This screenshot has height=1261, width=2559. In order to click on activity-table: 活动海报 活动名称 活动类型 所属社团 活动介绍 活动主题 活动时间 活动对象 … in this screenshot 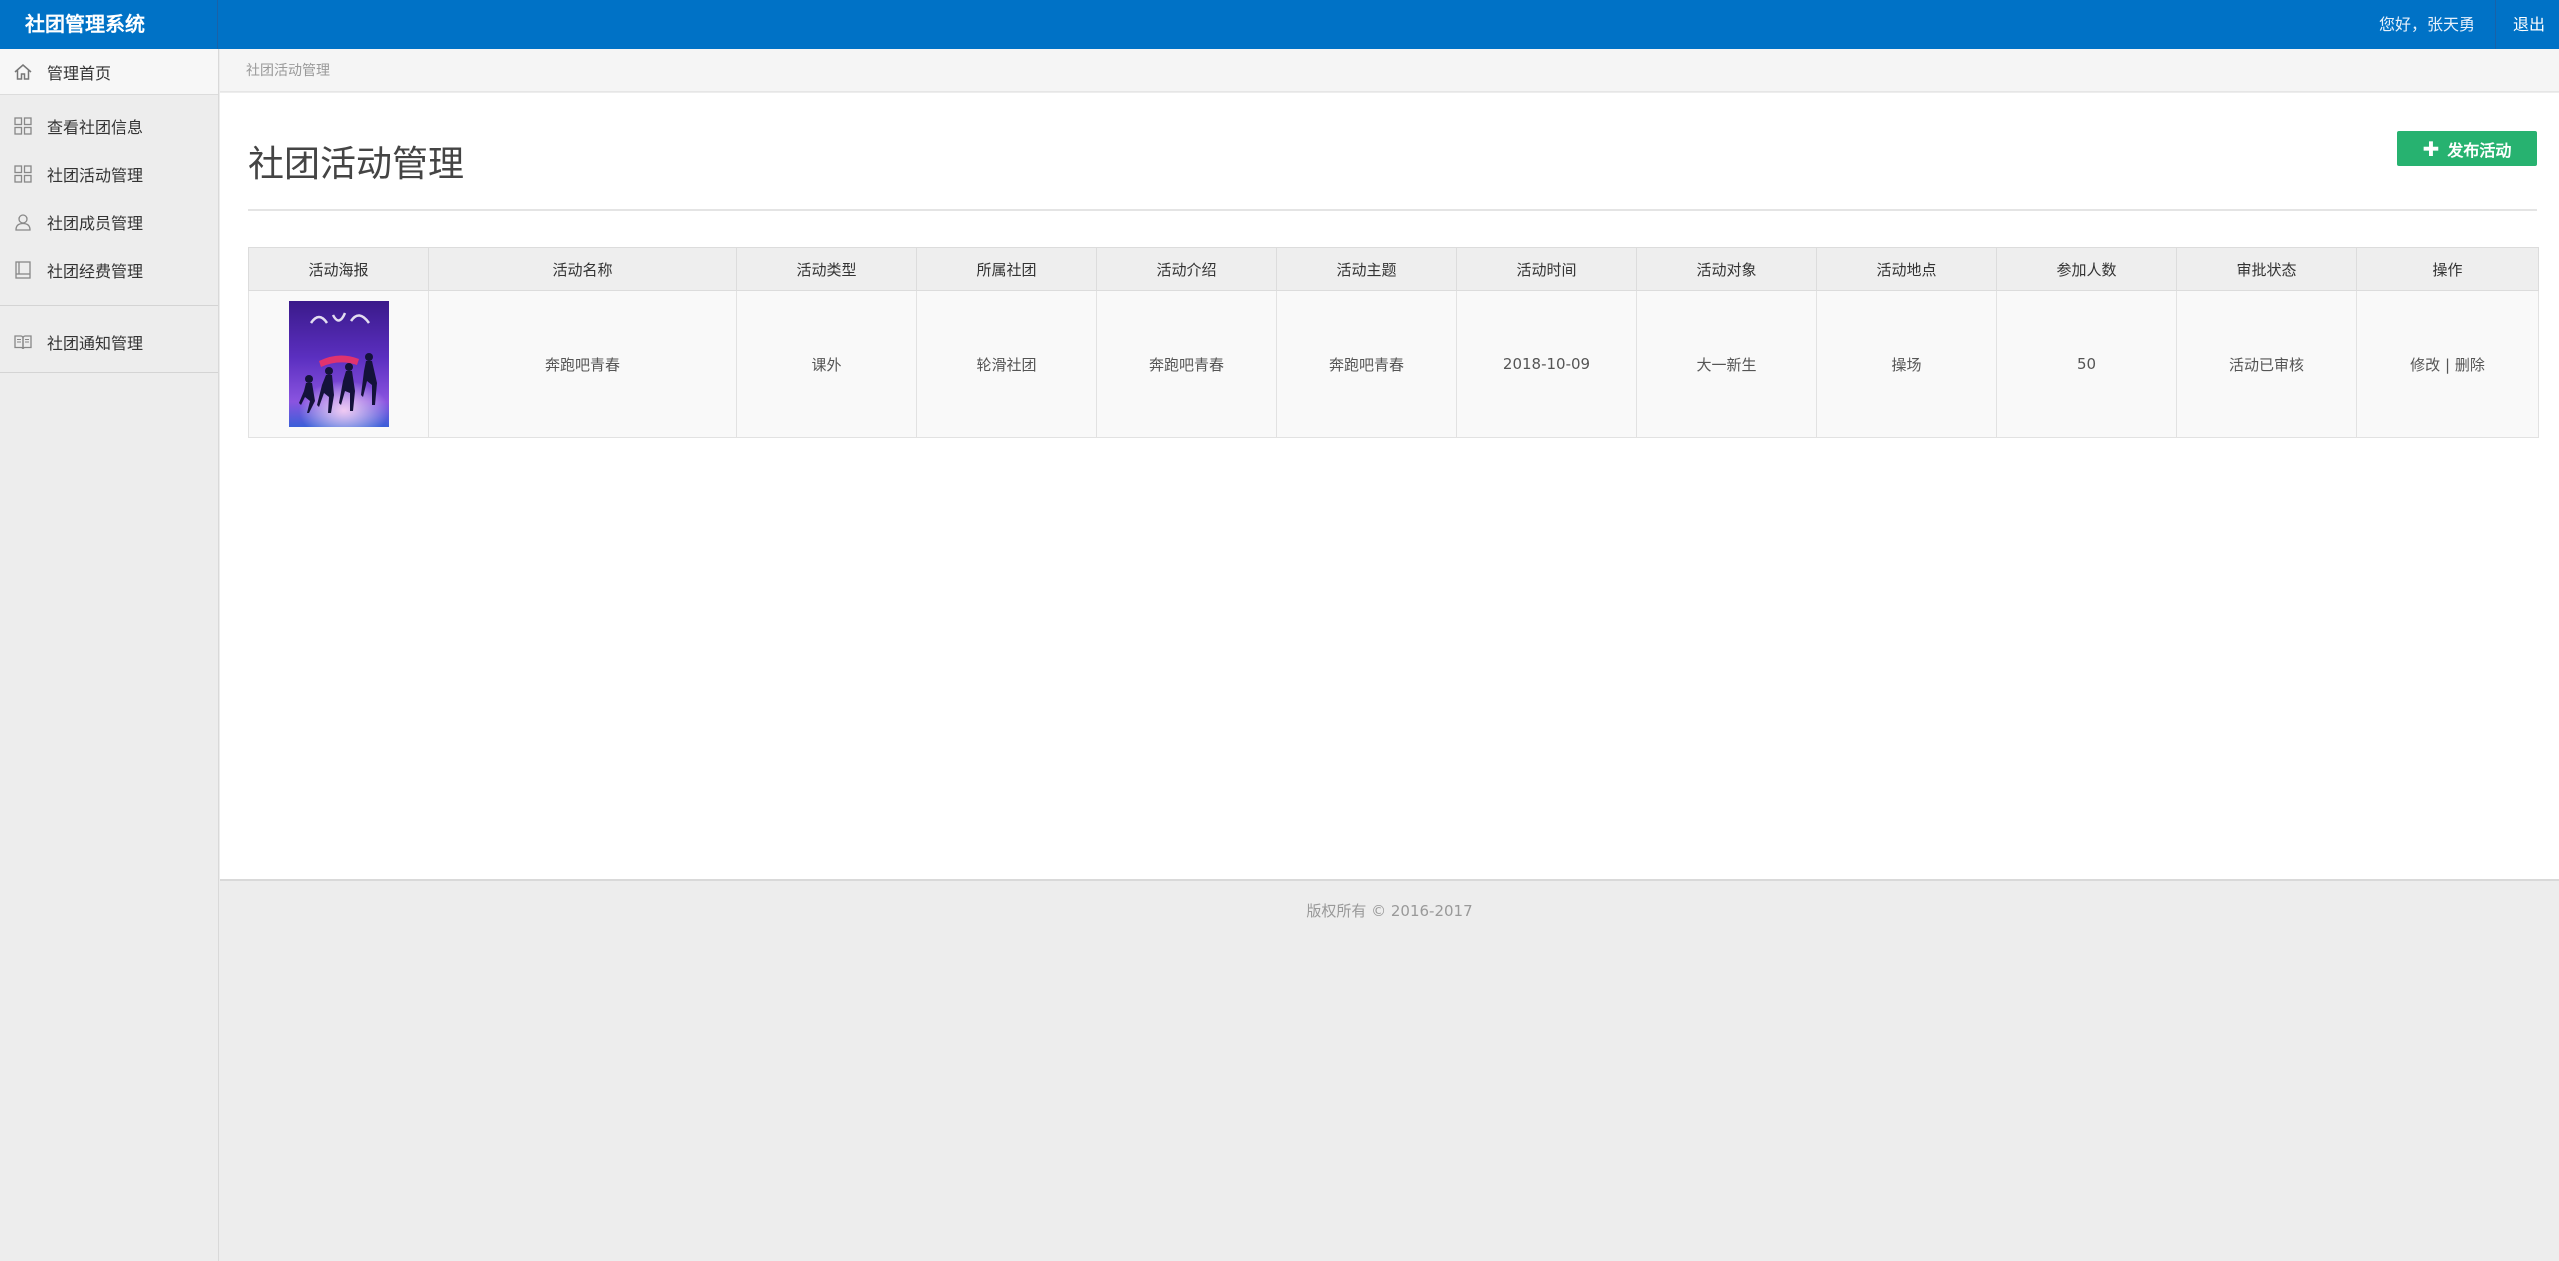, I will do `click(1393, 342)`.